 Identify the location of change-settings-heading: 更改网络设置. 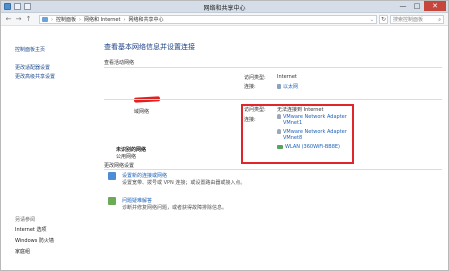
(119, 166).